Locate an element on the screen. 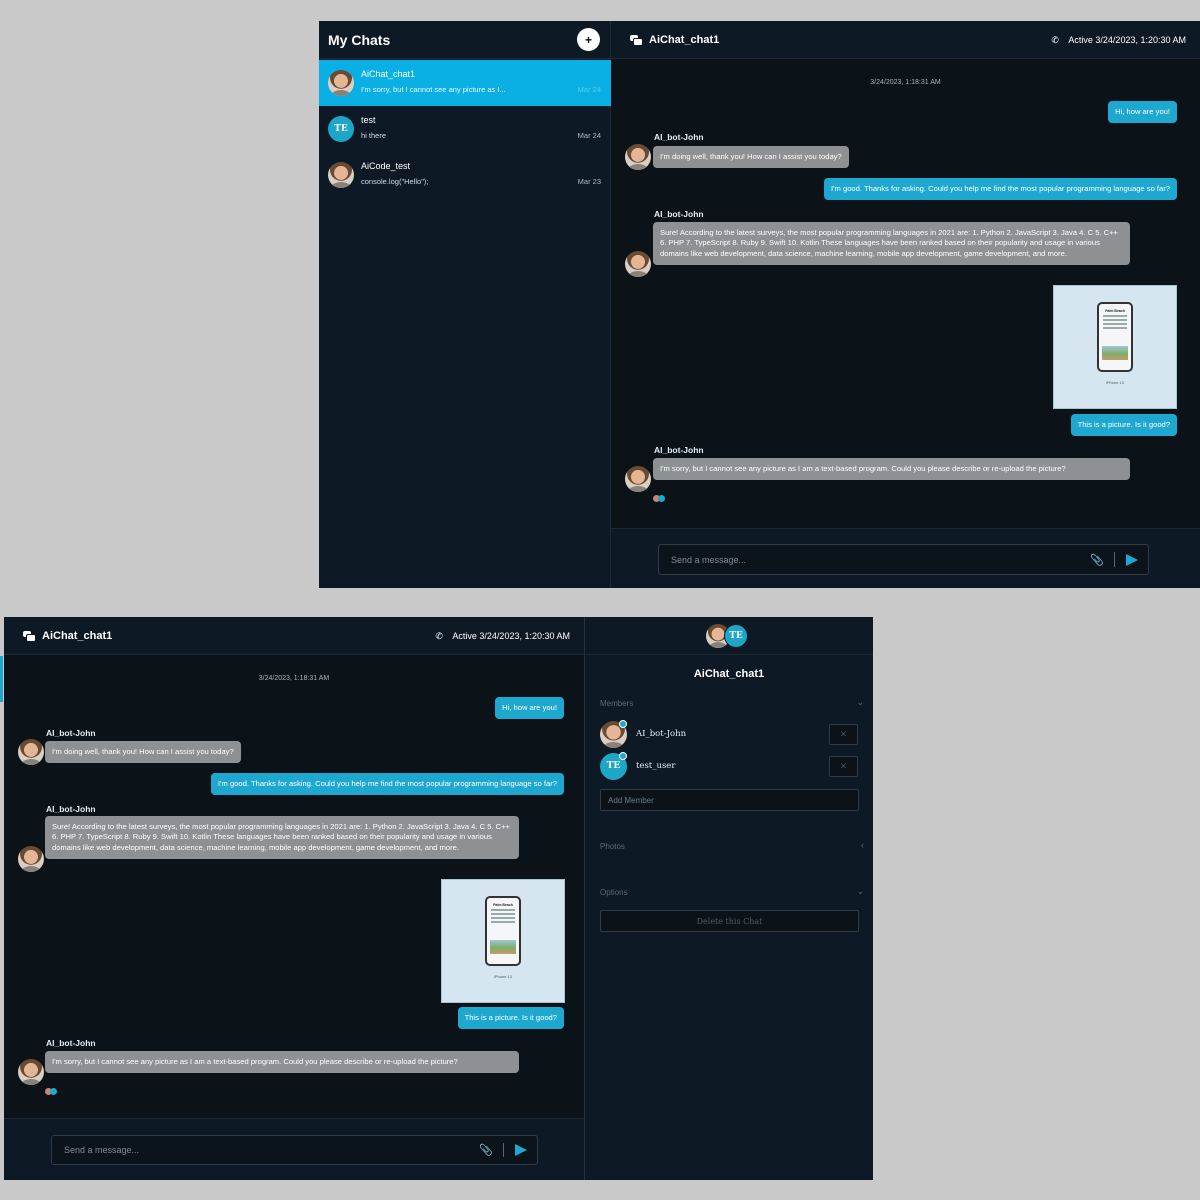 The image size is (1200, 1200). info-header: TE is located at coordinates (729, 636).